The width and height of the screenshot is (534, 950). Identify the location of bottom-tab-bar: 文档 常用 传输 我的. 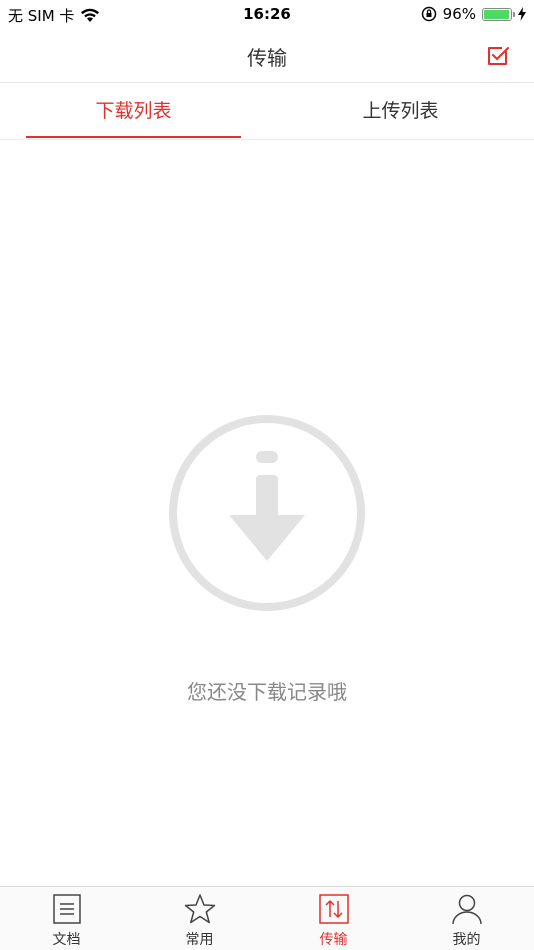
(267, 918).